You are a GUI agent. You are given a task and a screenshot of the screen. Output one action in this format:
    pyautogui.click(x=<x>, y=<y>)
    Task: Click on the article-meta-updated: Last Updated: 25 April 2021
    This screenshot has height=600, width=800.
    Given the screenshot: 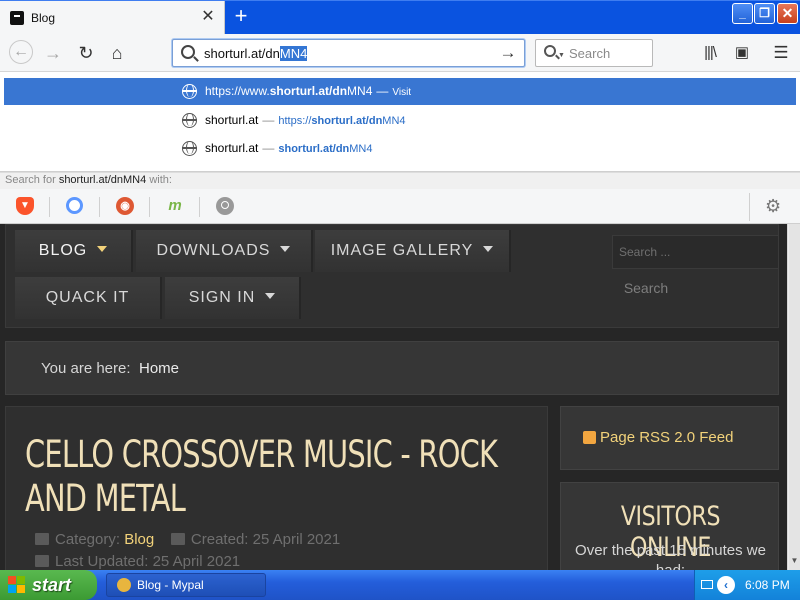 What is the action you would take?
    pyautogui.click(x=137, y=561)
    